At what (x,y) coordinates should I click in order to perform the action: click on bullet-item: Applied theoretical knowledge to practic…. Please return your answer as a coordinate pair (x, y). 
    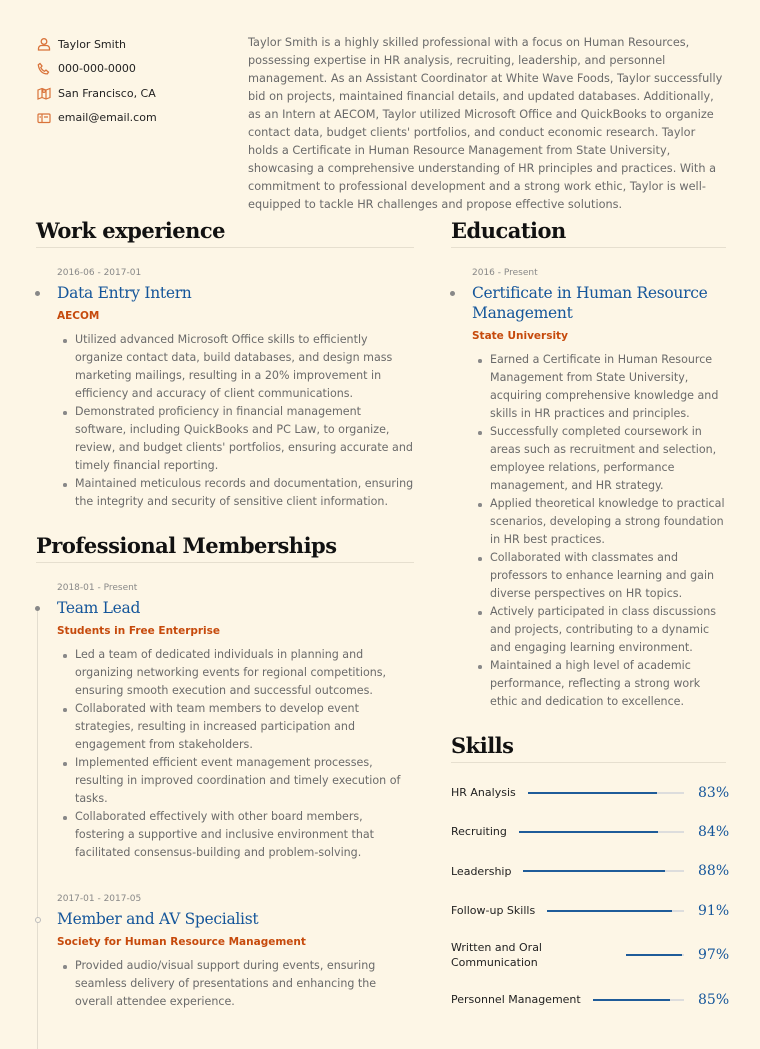
    Looking at the image, I should click on (602, 522).